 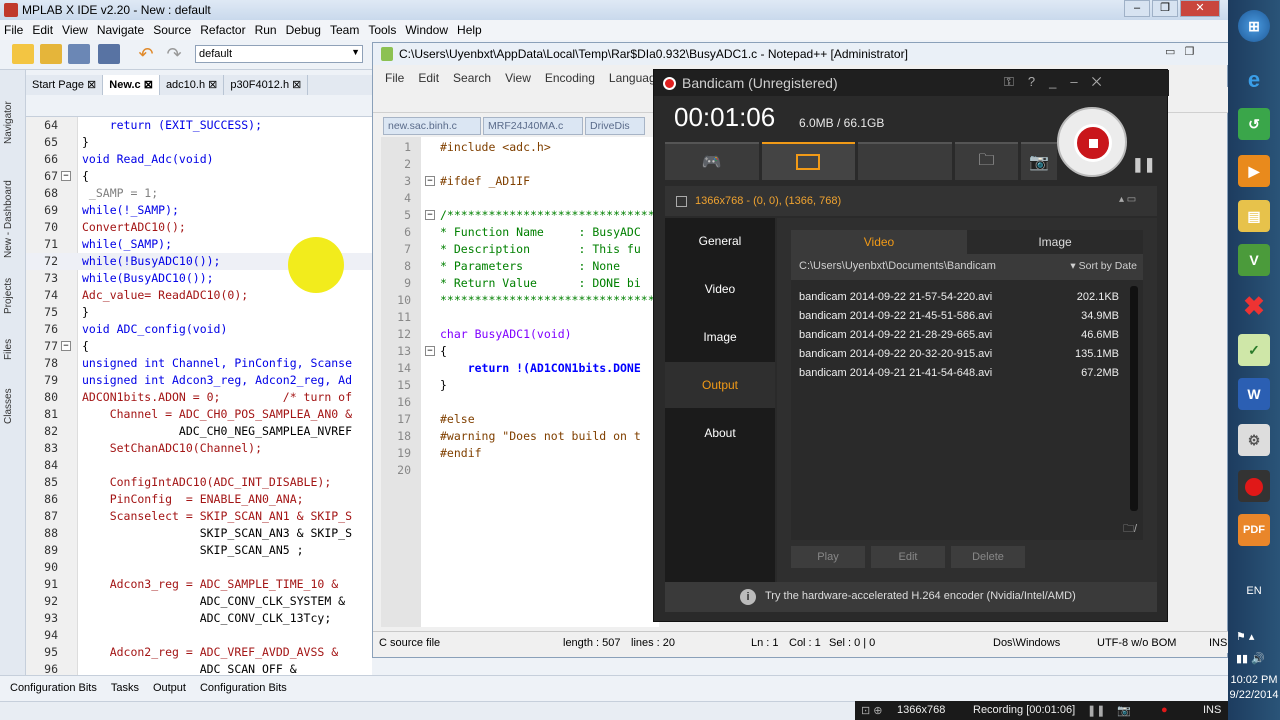 I want to click on npp-menu-file: File, so click(x=394, y=79).